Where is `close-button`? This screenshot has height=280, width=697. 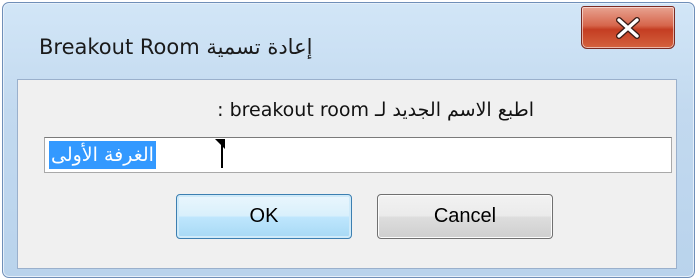
close-button is located at coordinates (628, 27).